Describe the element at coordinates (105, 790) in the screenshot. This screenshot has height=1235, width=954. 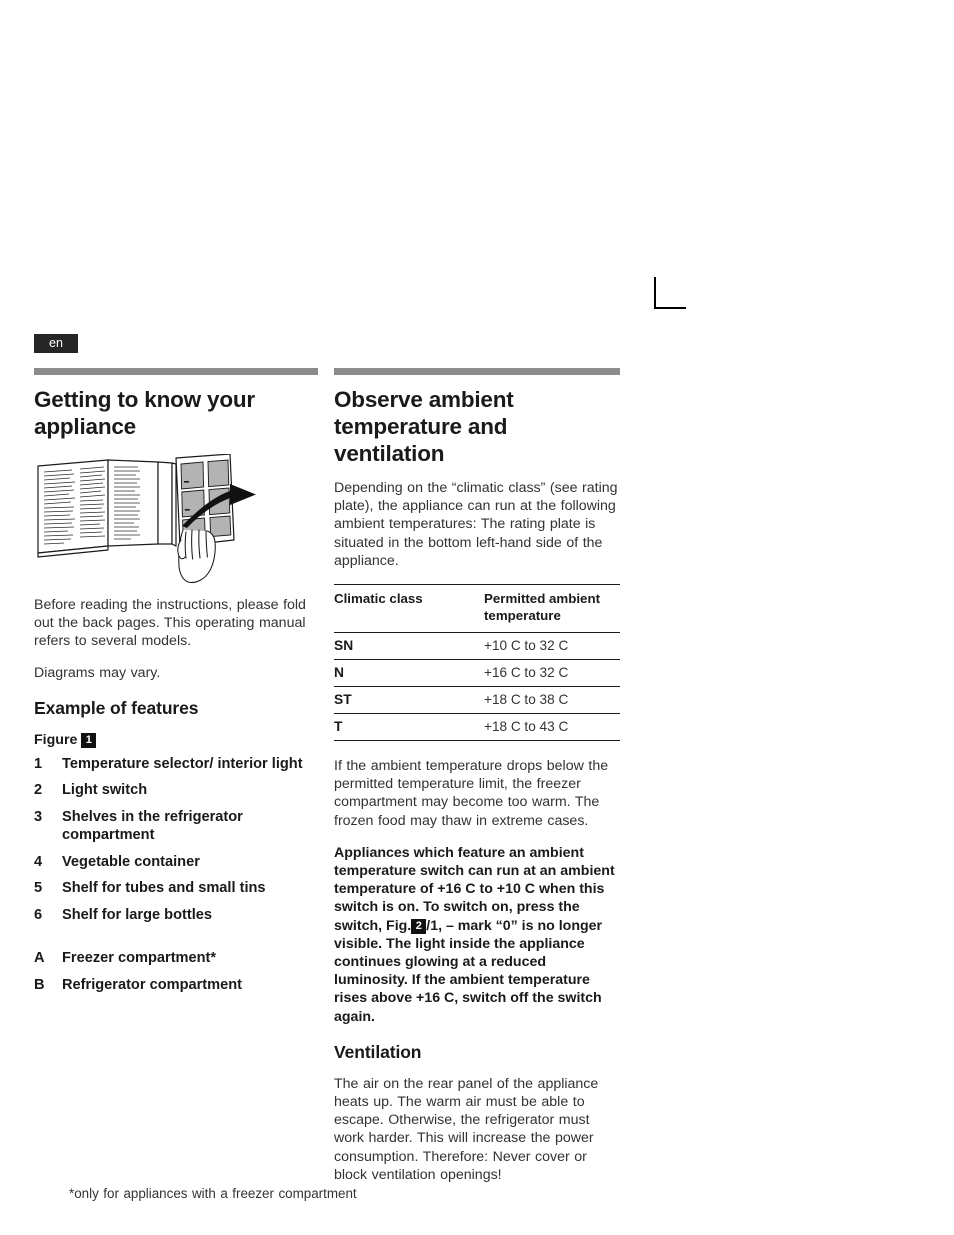
I see `feature-label: Light switch` at that location.